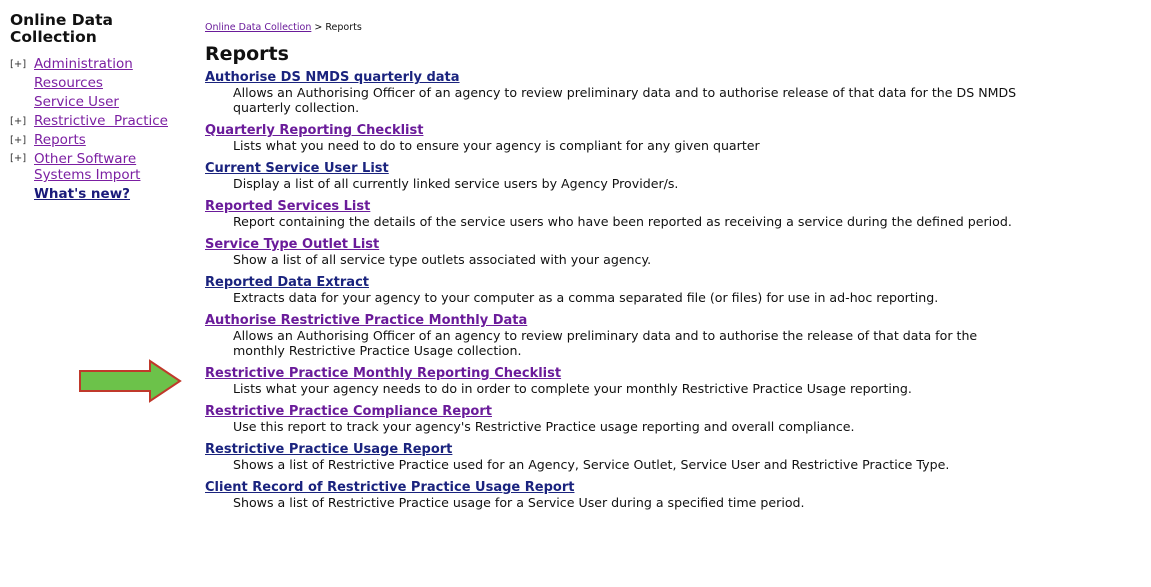 This screenshot has height=587, width=1151. Describe the element at coordinates (68, 83) in the screenshot. I see `sidebar-link-resources: Resources` at that location.